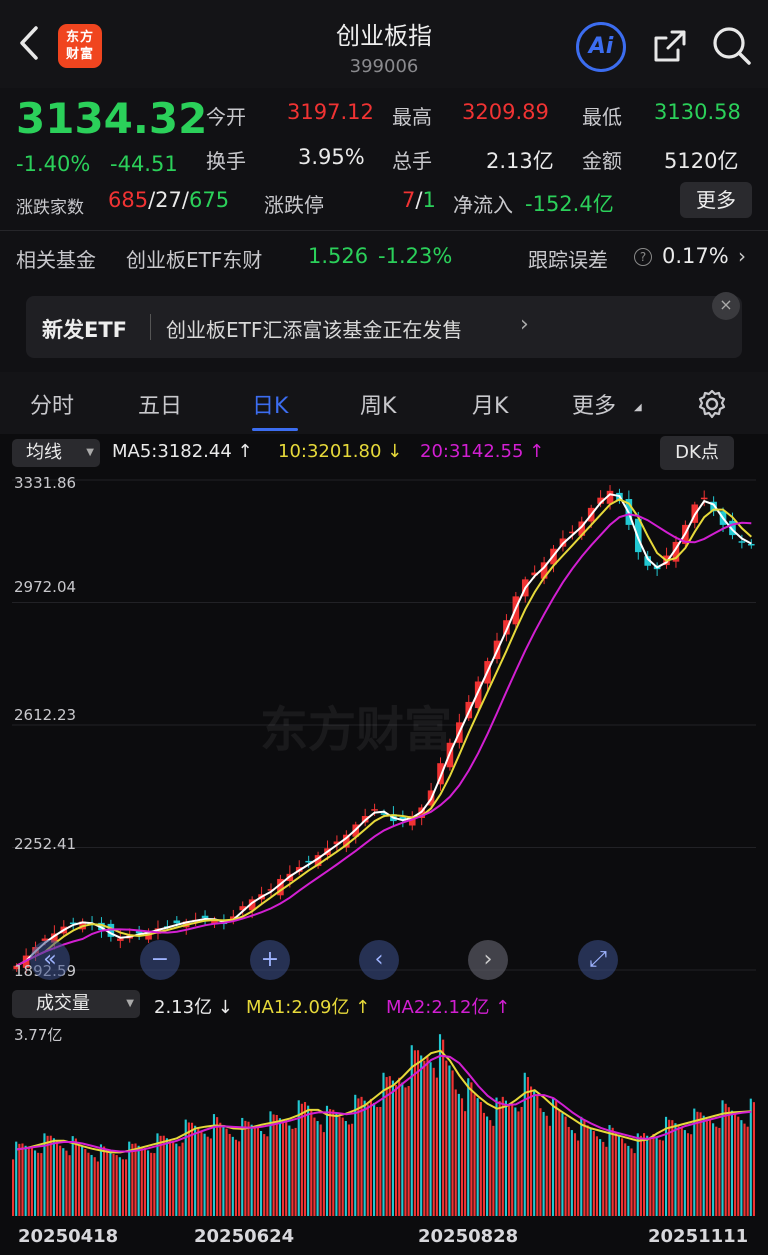  Describe the element at coordinates (356, 730) in the screenshot. I see `watermark: 东方财富` at that location.